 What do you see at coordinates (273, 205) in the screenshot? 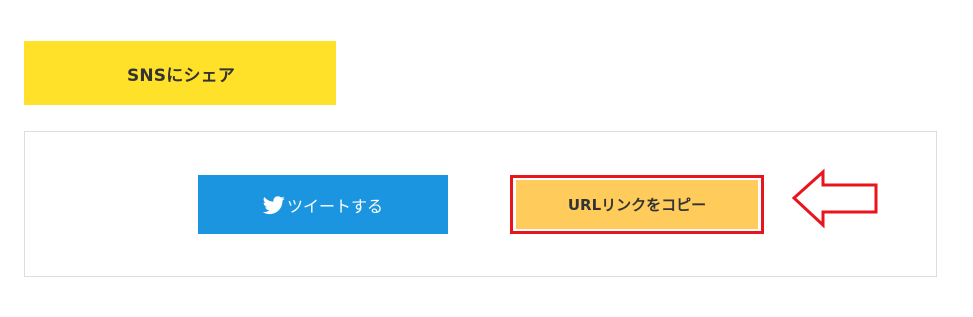
I see `twitter-bird-icon` at bounding box center [273, 205].